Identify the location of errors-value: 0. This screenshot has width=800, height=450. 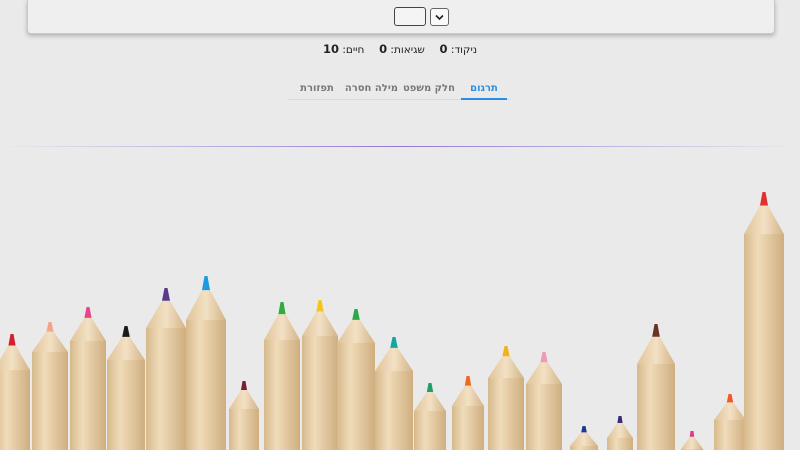
(383, 49).